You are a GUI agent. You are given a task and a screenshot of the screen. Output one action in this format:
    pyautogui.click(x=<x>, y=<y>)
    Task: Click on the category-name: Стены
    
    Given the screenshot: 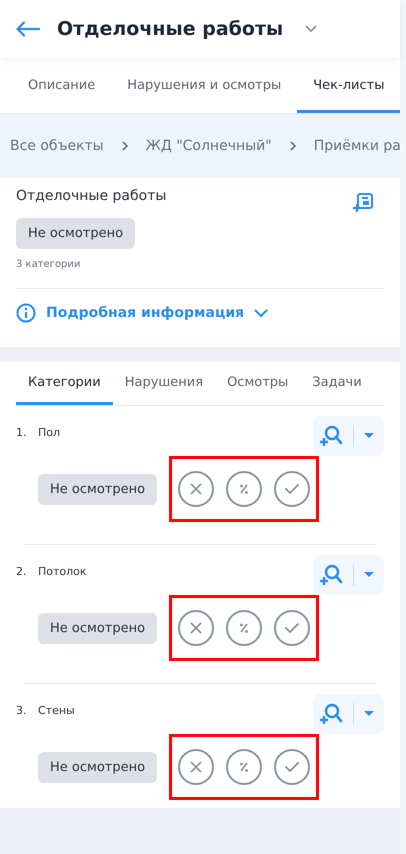 What is the action you would take?
    pyautogui.click(x=57, y=710)
    